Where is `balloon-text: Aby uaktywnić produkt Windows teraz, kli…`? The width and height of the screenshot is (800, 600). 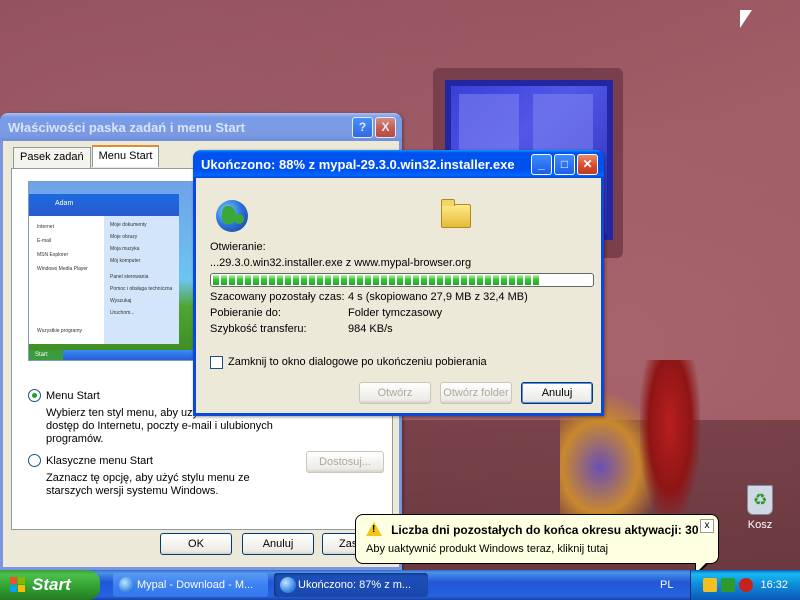
balloon-text: Aby uaktywnić produkt Windows teraz, kli… is located at coordinates (537, 549).